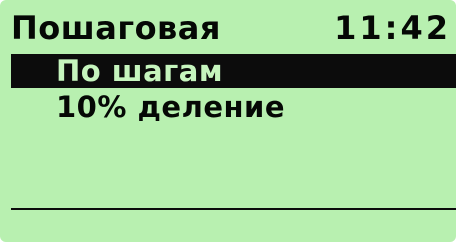 This screenshot has width=456, height=242. What do you see at coordinates (140, 71) in the screenshot?
I see `menu-item-label: По шагам` at bounding box center [140, 71].